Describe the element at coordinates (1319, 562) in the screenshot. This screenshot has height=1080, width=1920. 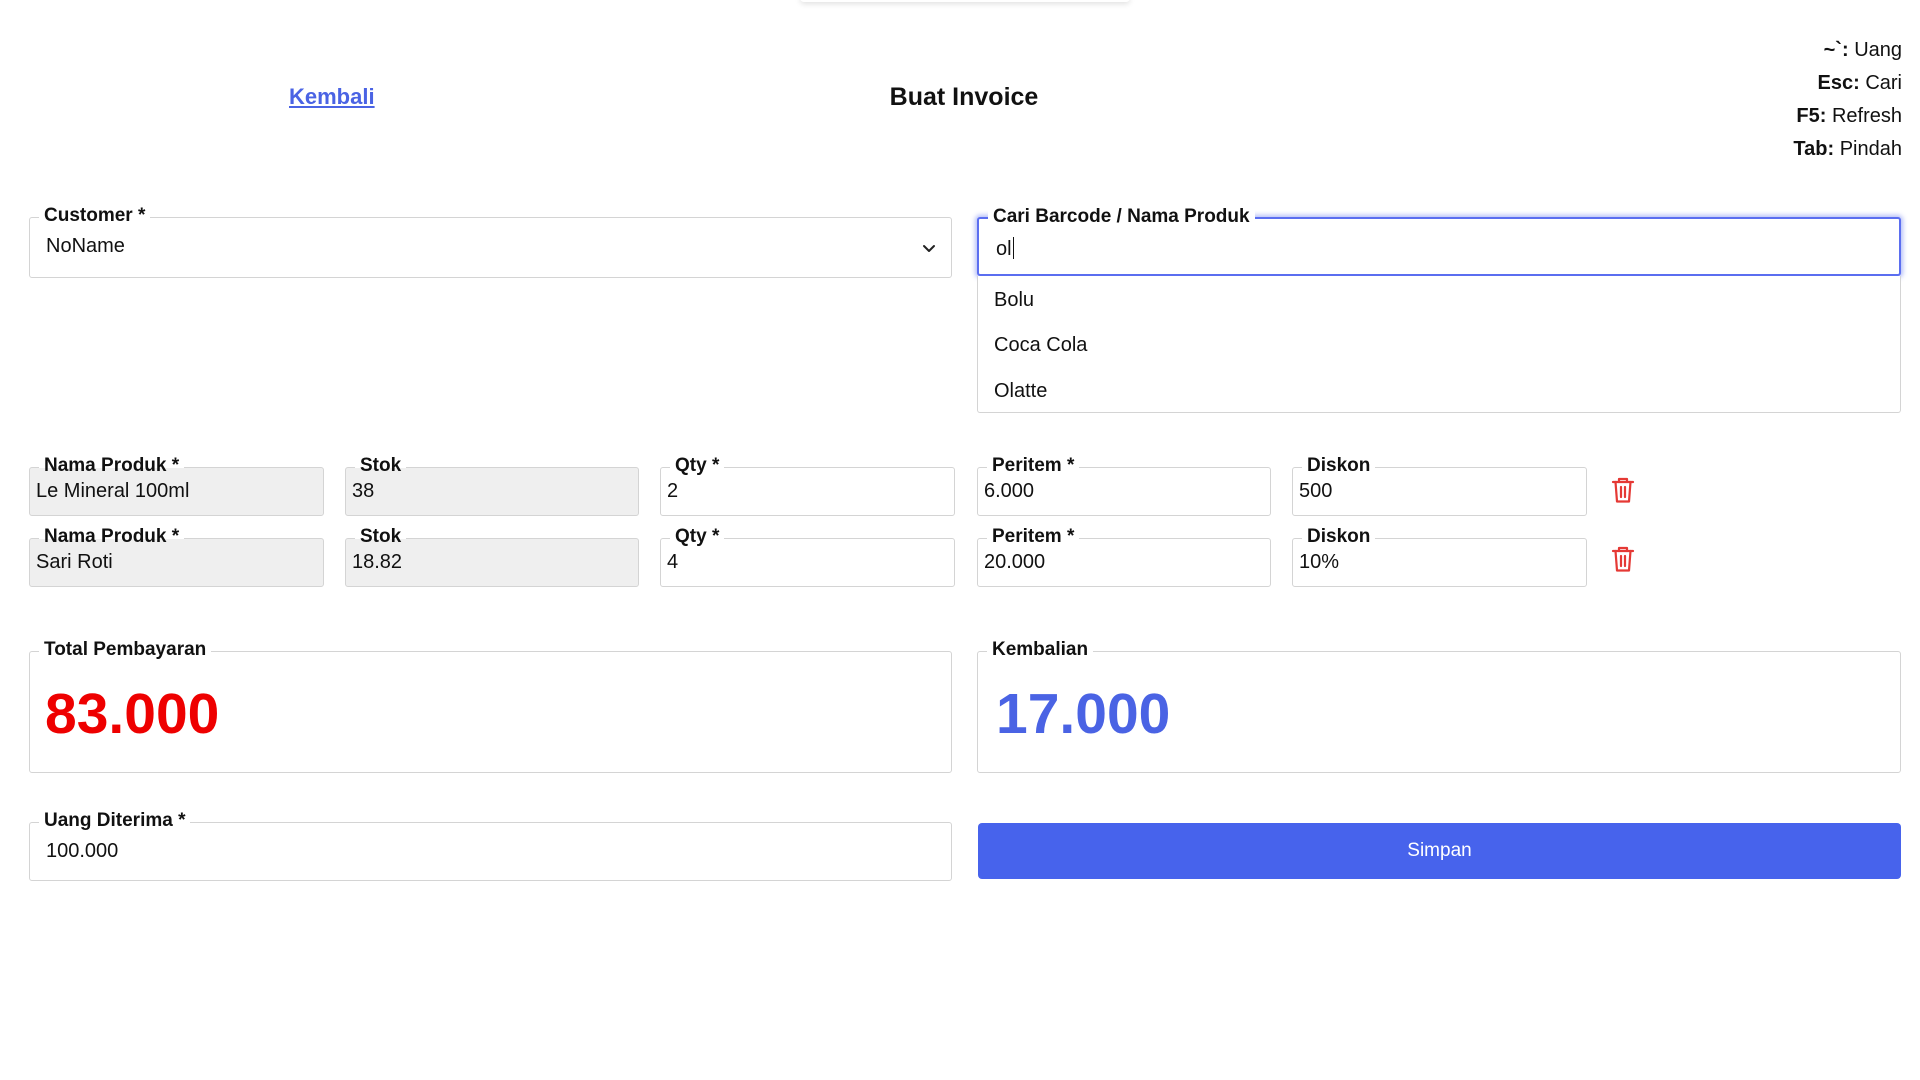
I see `item-discount-value: 10%` at that location.